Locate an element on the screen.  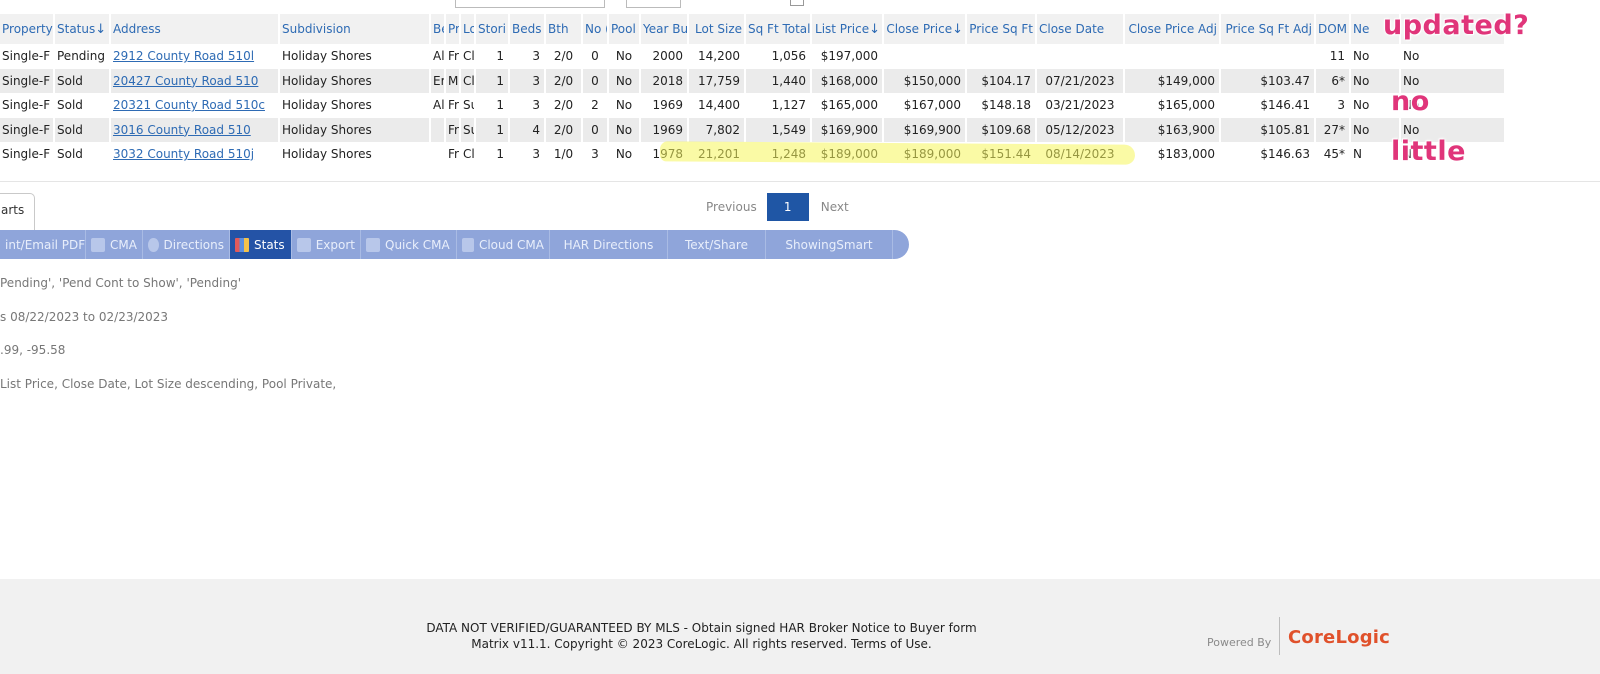
current-page-button: 1 is located at coordinates (787, 207).